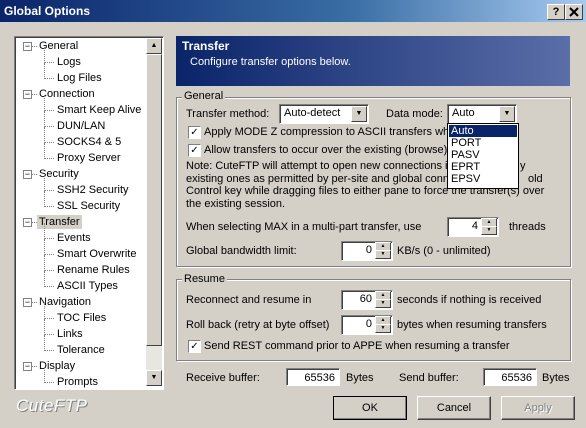 The image size is (586, 428). What do you see at coordinates (535, 179) in the screenshot?
I see `note-tail: old` at bounding box center [535, 179].